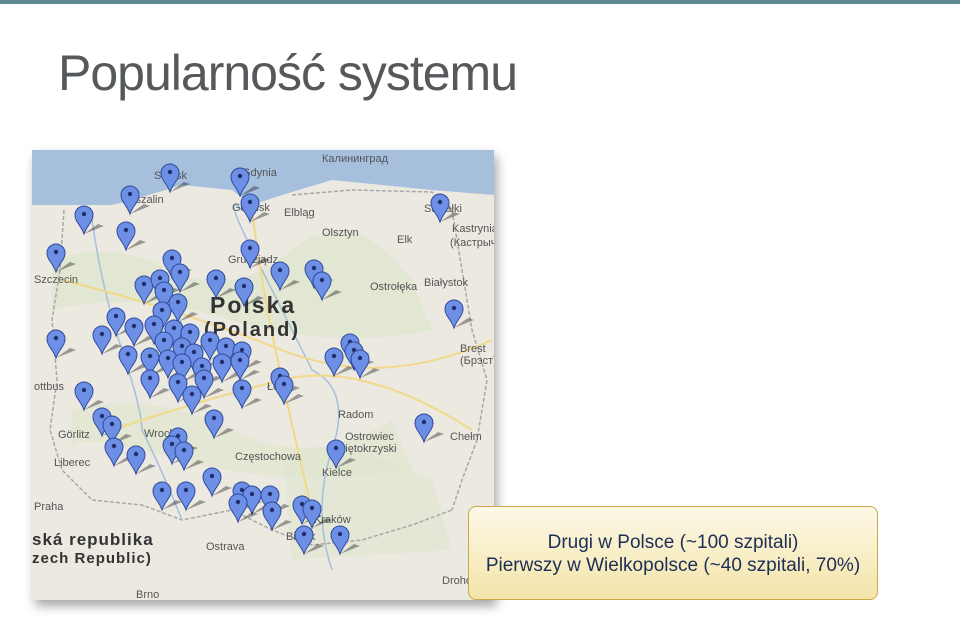 This screenshot has height=634, width=960. What do you see at coordinates (92, 558) in the screenshot?
I see `neighbor-name-en: zech Republic)` at bounding box center [92, 558].